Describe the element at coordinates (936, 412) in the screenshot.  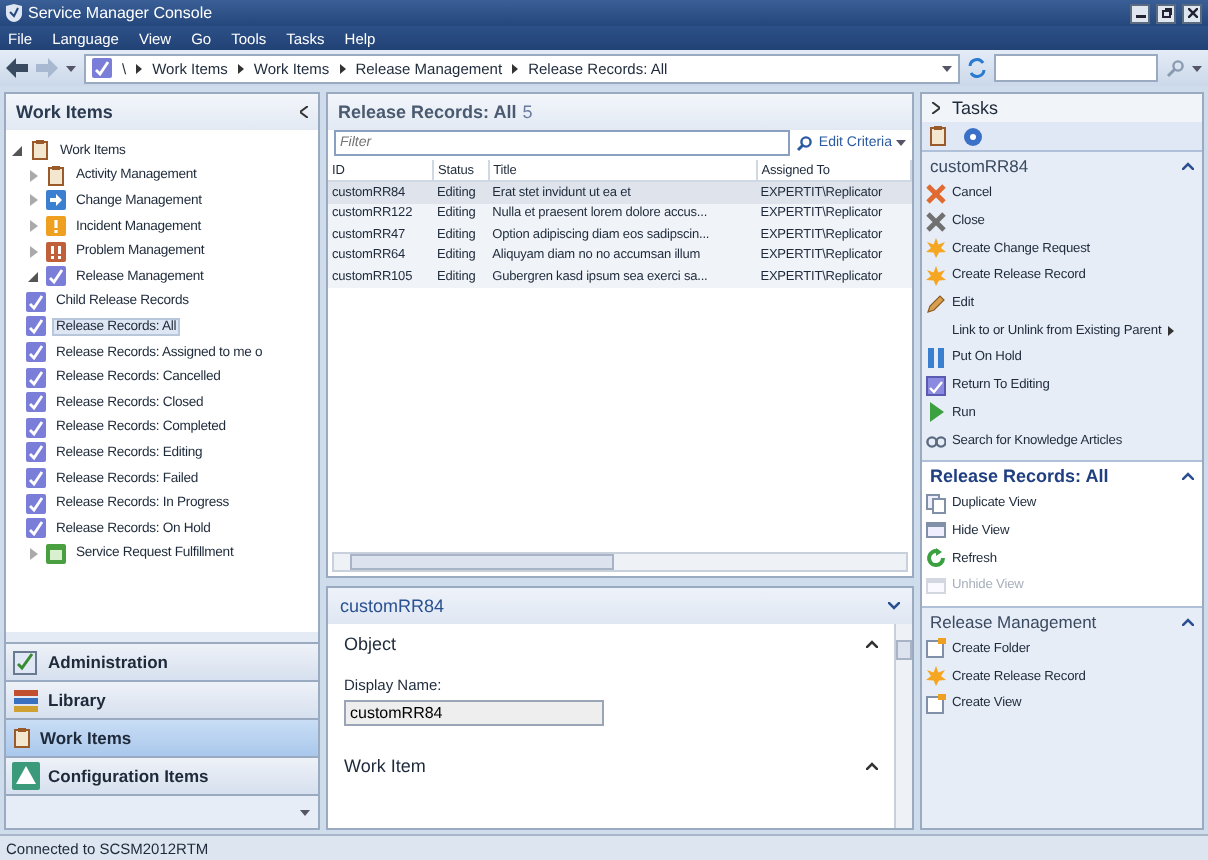
I see `play-icon` at that location.